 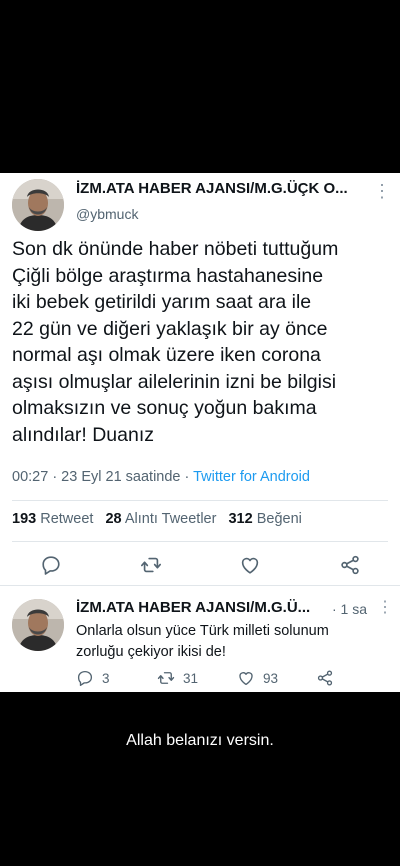 What do you see at coordinates (279, 519) in the screenshot?
I see `likes-label: Beğeni` at bounding box center [279, 519].